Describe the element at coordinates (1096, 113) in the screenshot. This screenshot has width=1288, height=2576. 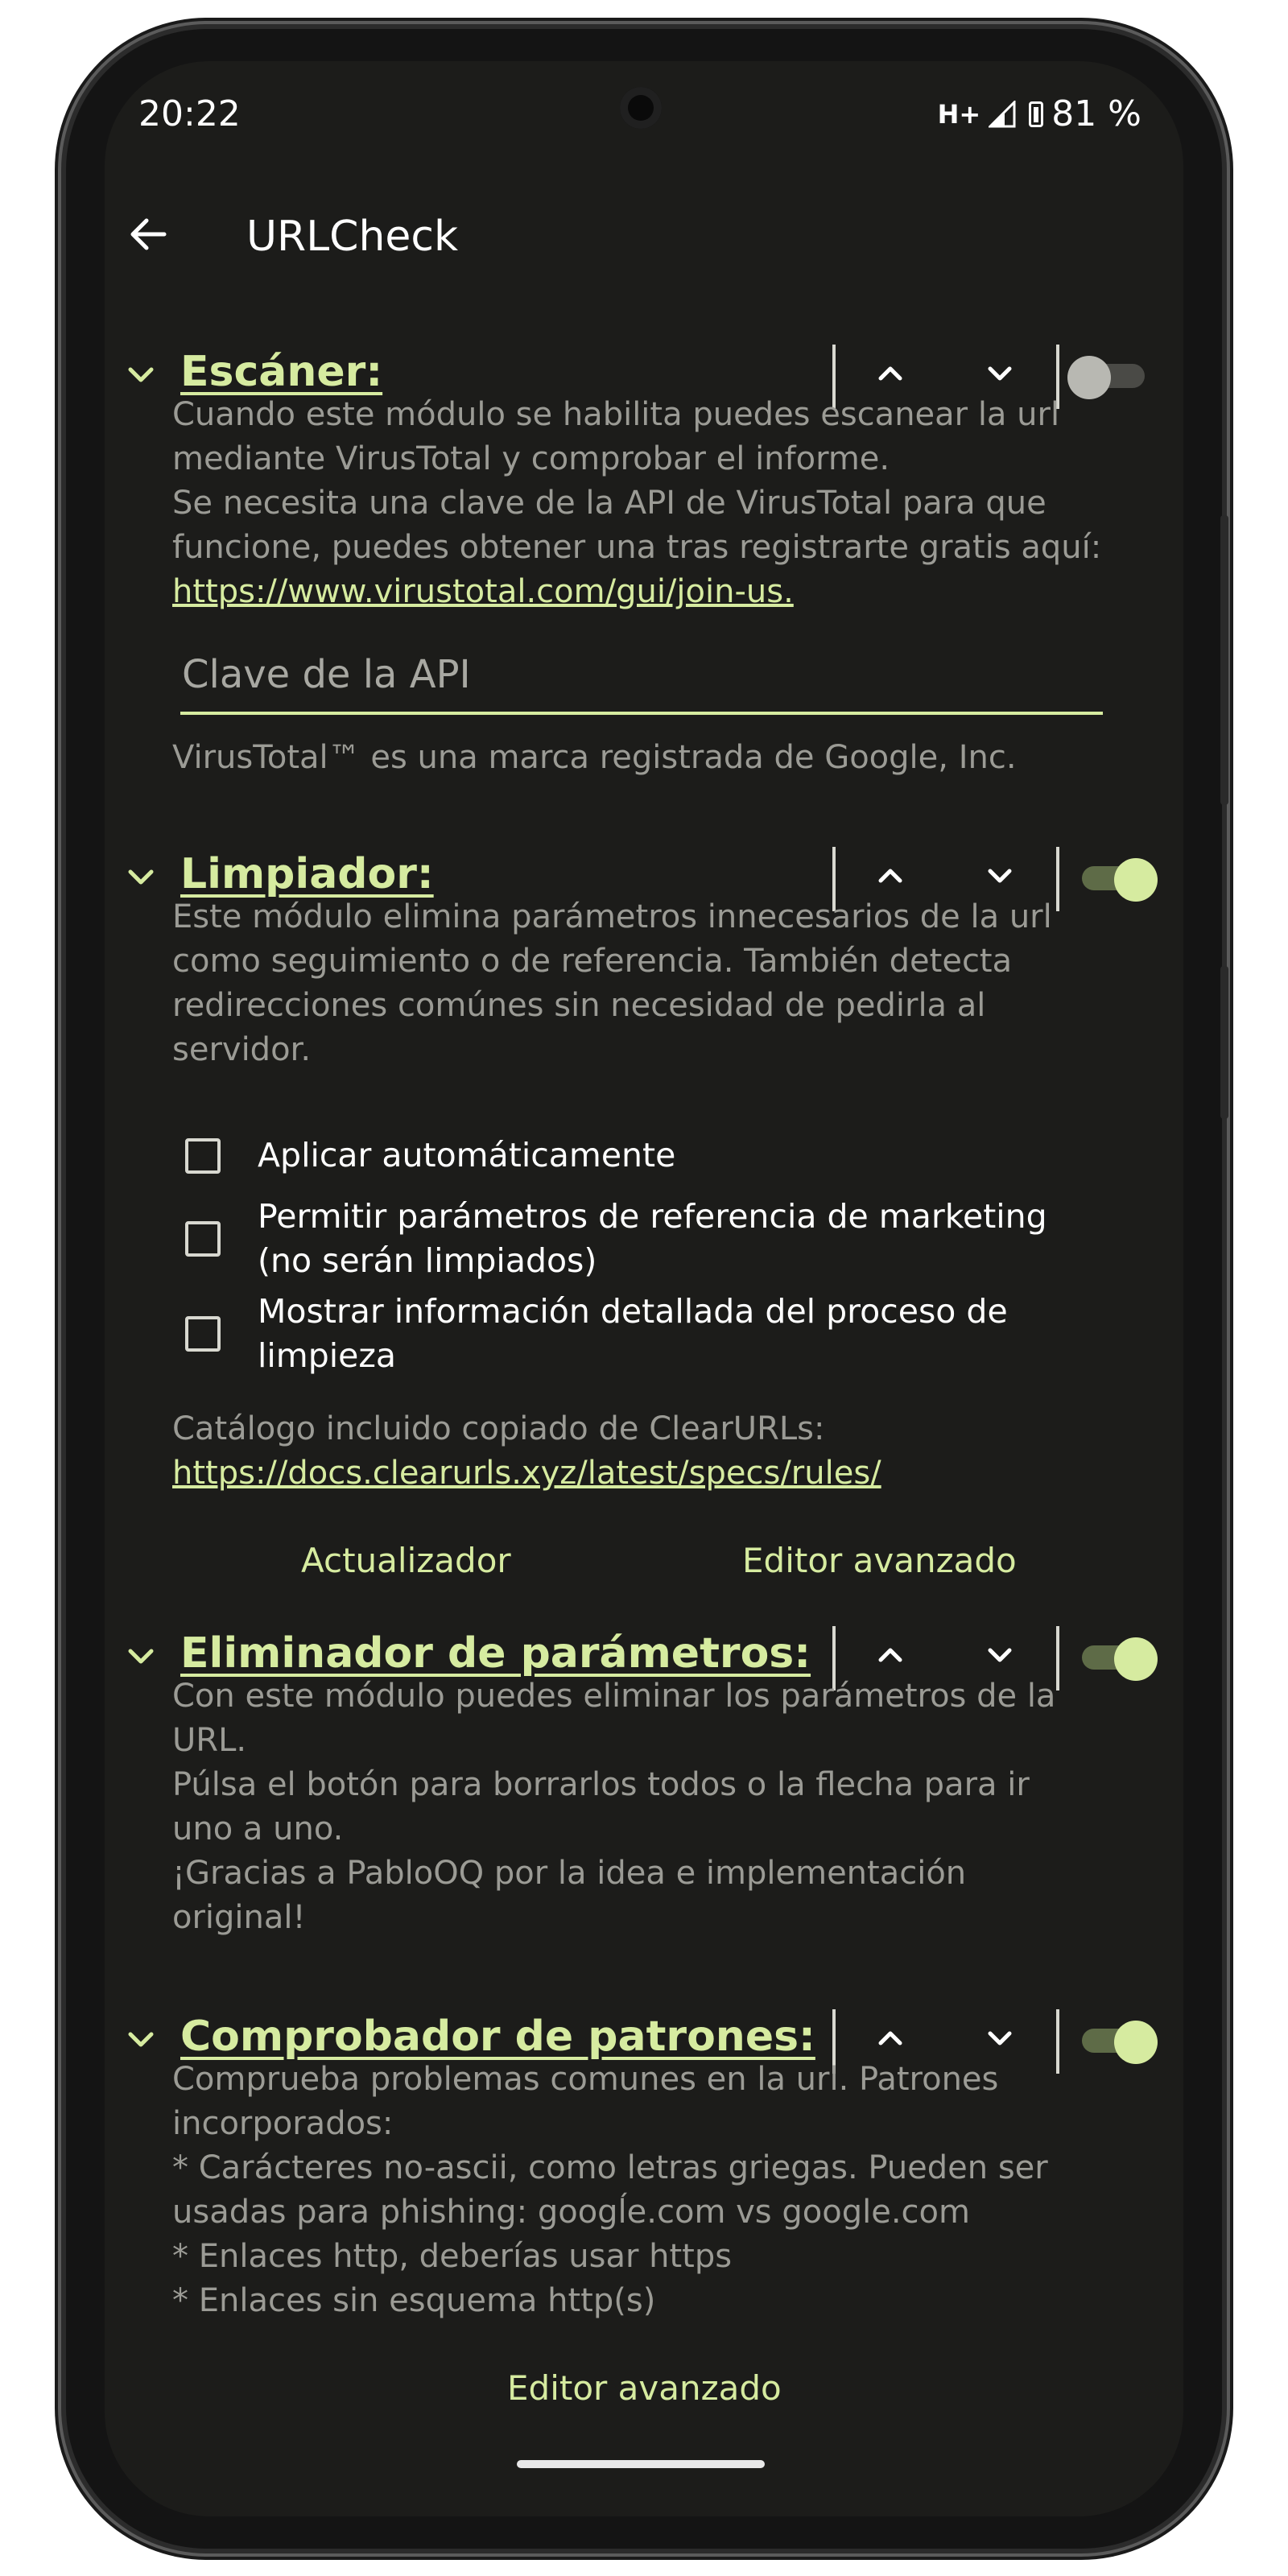
I see `battery-level: 81 %` at that location.